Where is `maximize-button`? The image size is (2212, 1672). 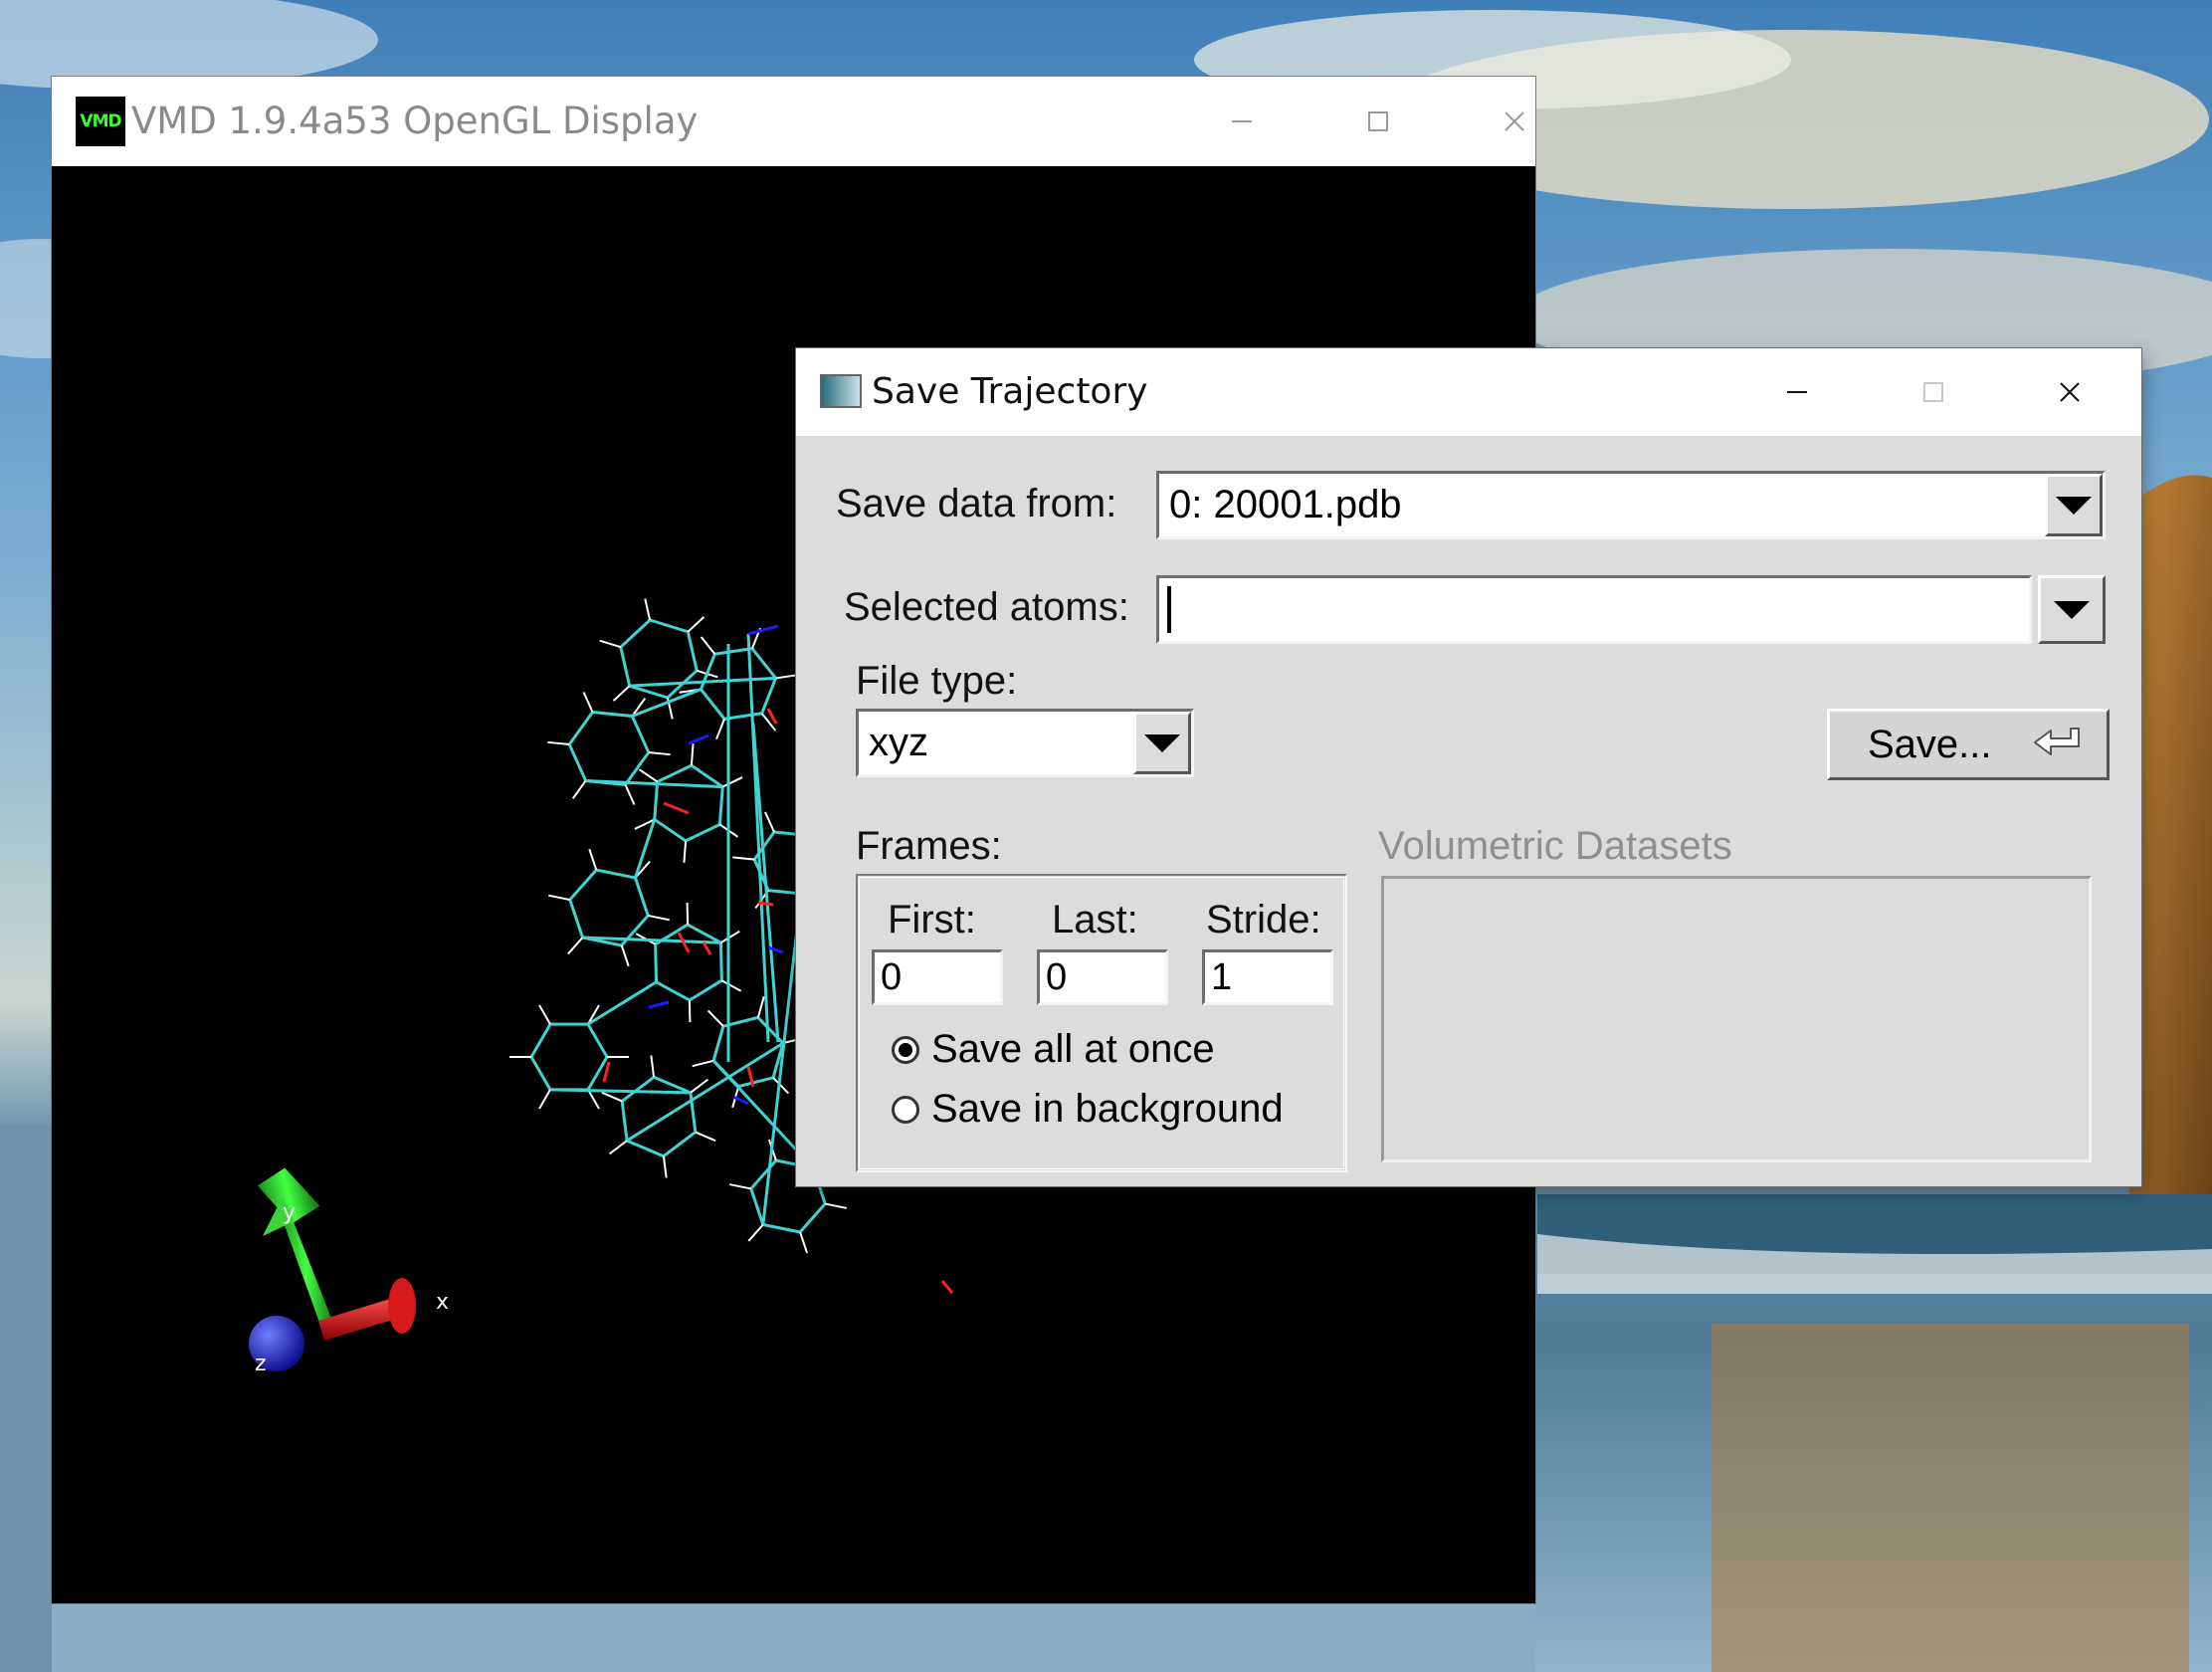 maximize-button is located at coordinates (1378, 121).